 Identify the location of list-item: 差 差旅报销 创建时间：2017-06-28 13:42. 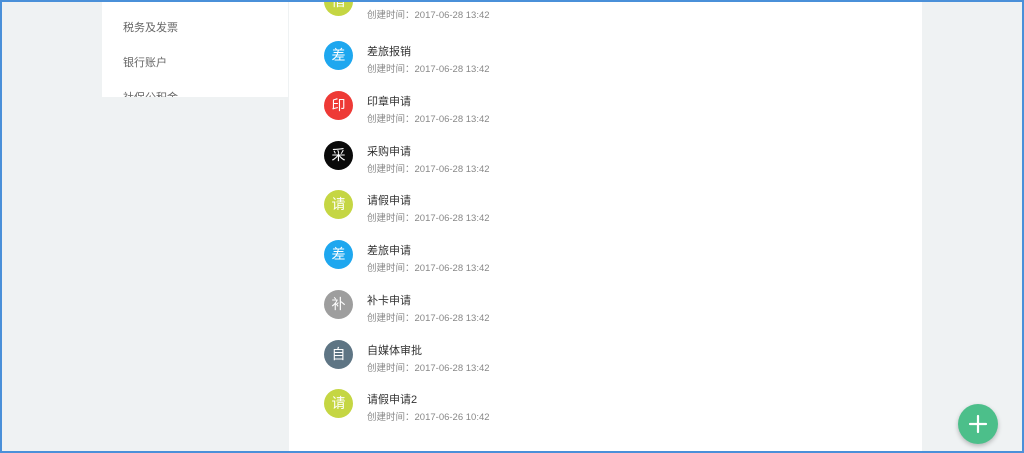
(604, 61).